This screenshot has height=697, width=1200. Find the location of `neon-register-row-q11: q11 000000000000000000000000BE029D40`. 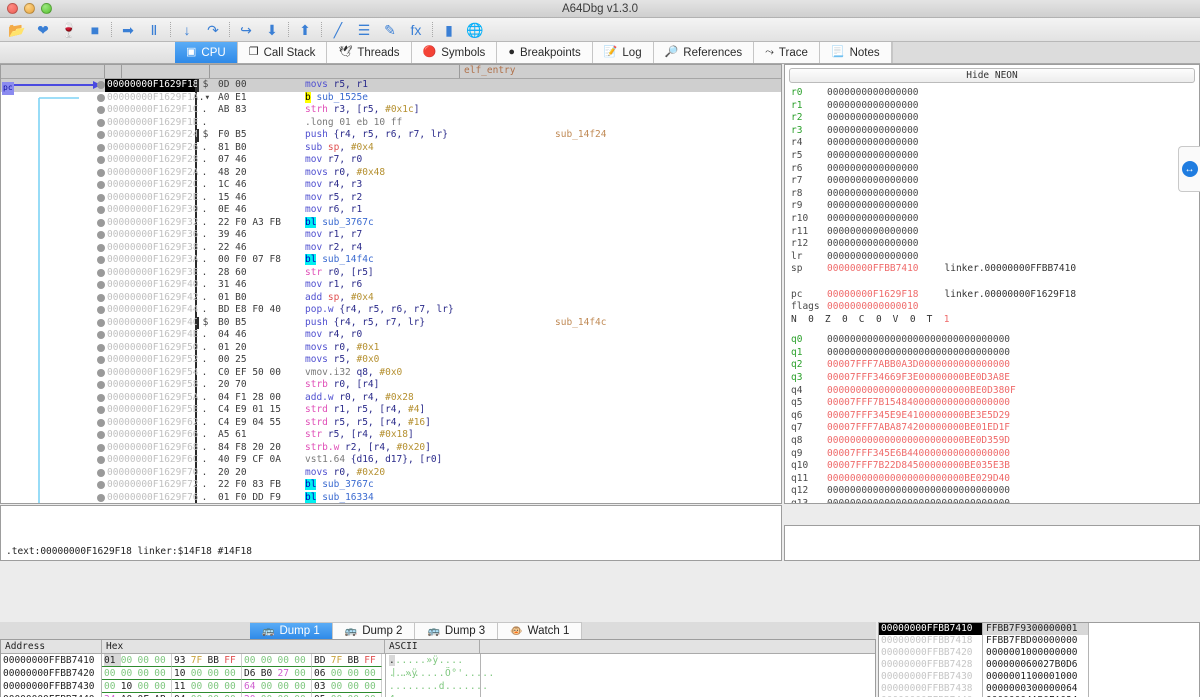

neon-register-row-q11: q11 000000000000000000000000BE029D40 is located at coordinates (995, 479).